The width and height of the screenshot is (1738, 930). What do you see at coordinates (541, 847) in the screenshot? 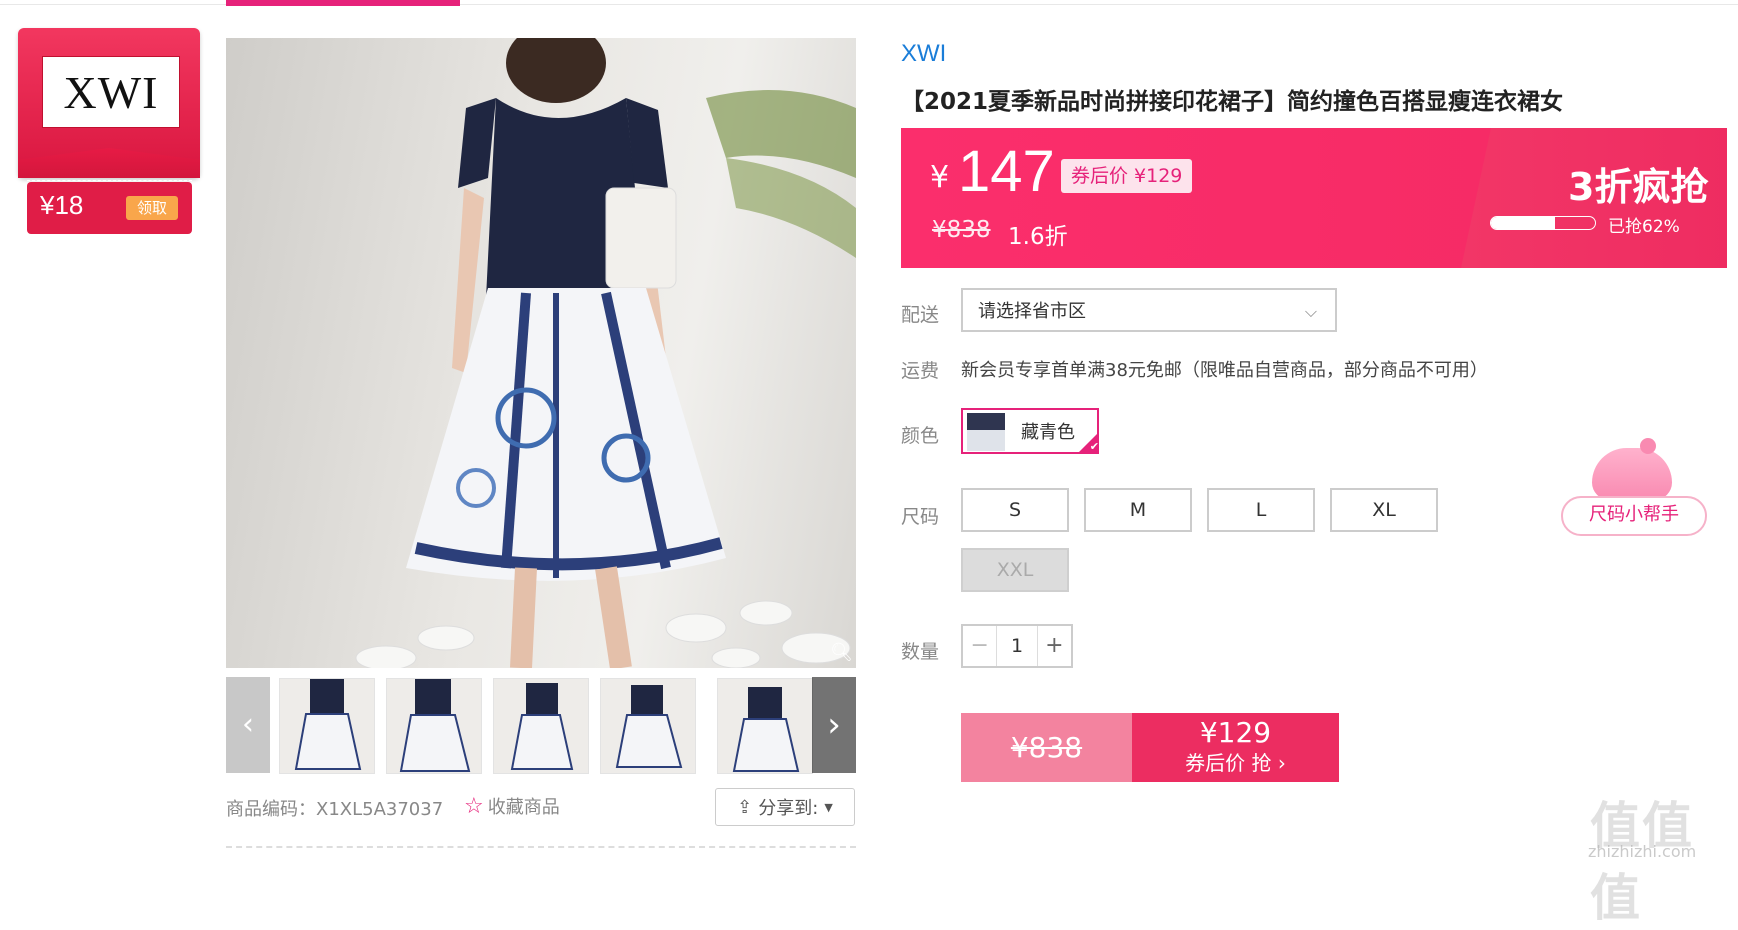
I see `section-divider` at bounding box center [541, 847].